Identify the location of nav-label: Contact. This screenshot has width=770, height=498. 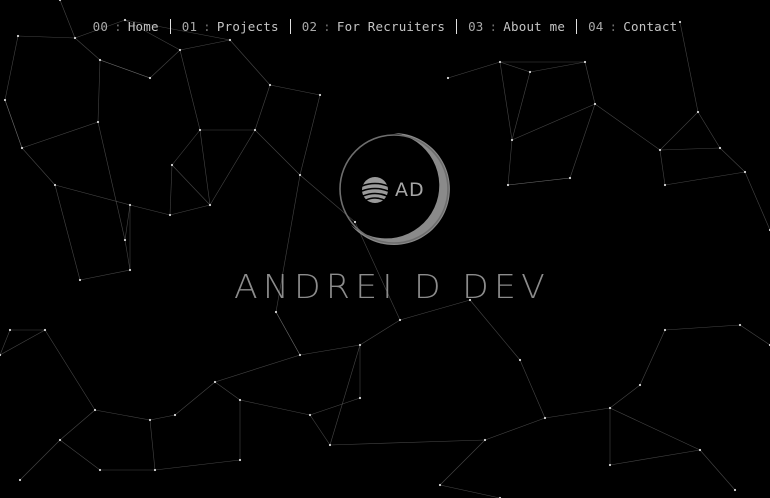
(650, 26).